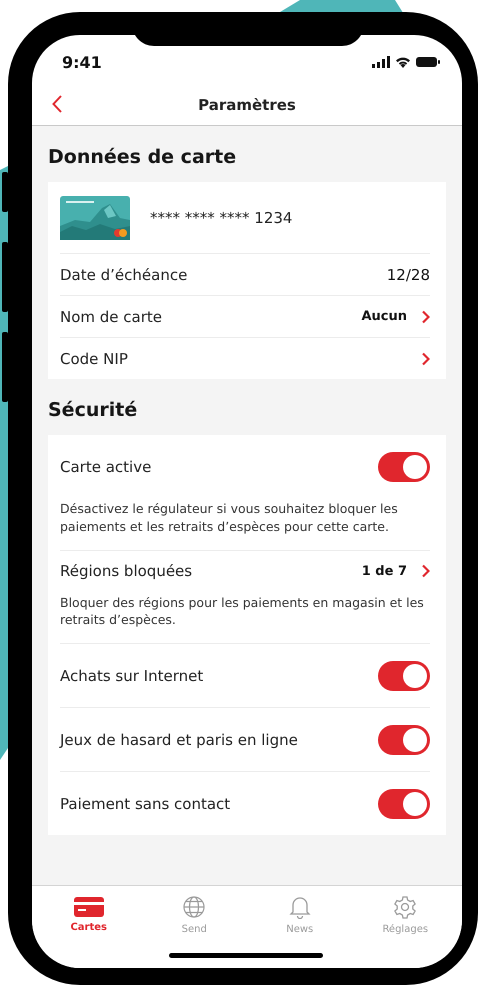  What do you see at coordinates (299, 907) in the screenshot?
I see `bell-icon` at bounding box center [299, 907].